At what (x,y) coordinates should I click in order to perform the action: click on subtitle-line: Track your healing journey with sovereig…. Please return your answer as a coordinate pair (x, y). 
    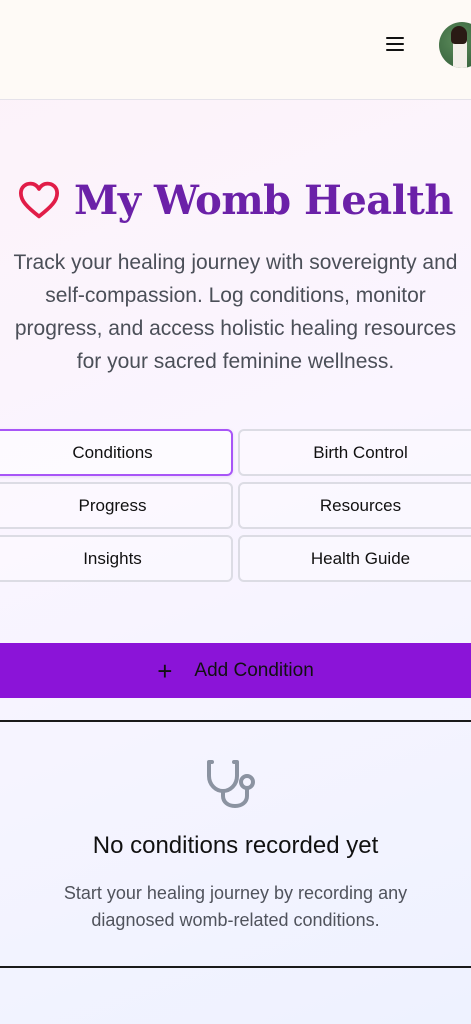
    Looking at the image, I should click on (235, 262).